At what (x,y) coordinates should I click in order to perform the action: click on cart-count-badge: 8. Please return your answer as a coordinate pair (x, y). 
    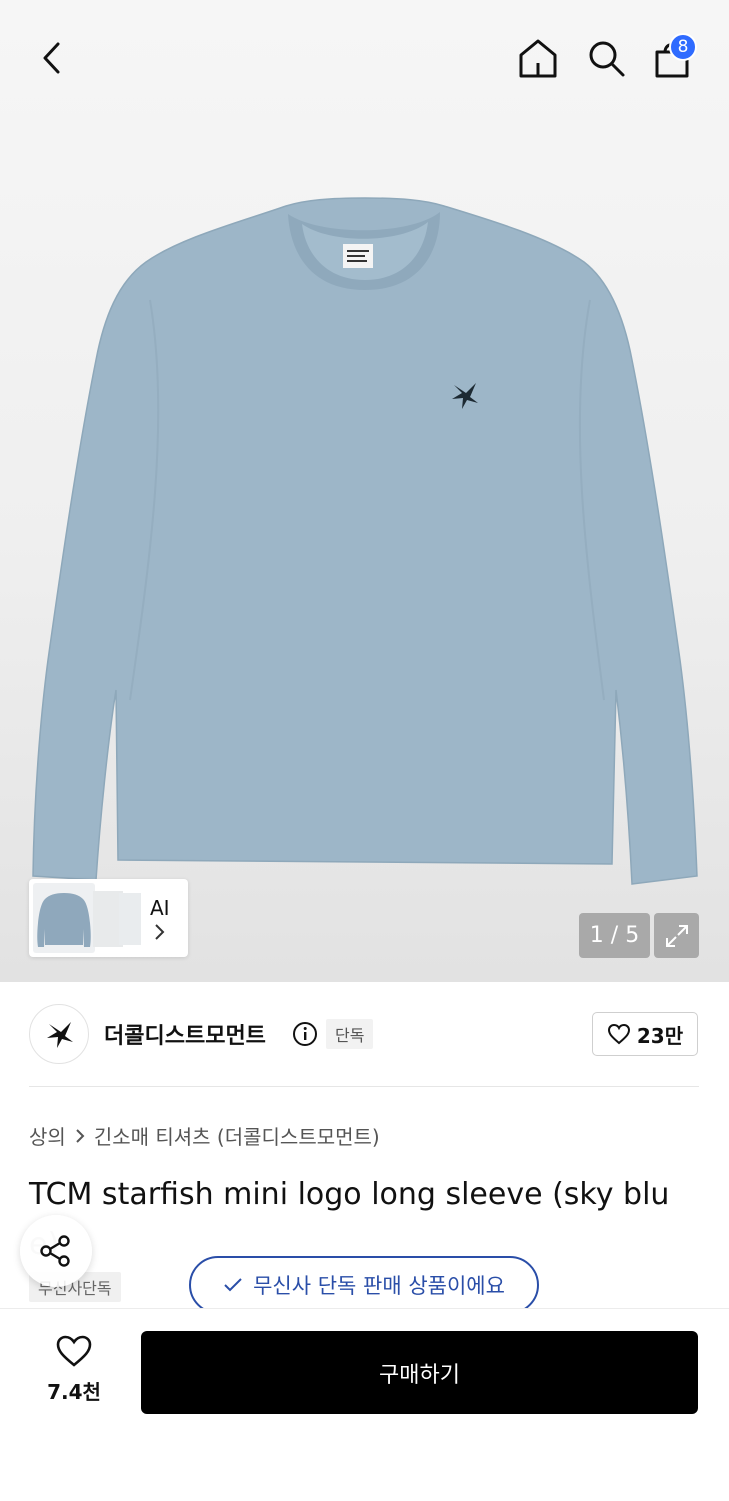
    Looking at the image, I should click on (683, 47).